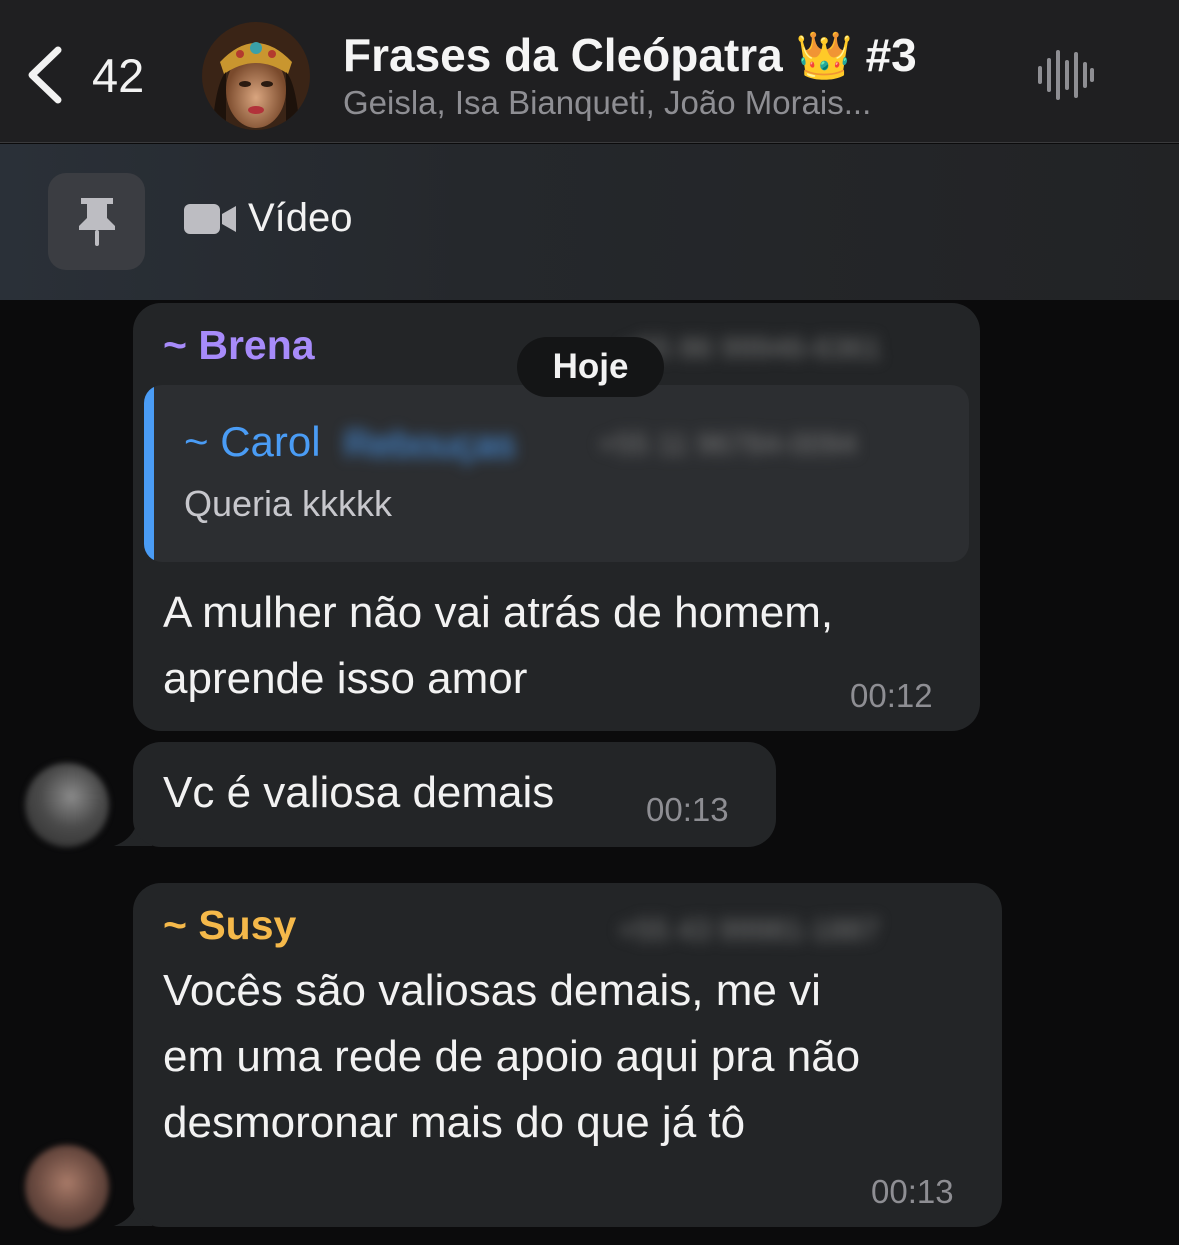  I want to click on reply-text: Queria kkkkk, so click(288, 503).